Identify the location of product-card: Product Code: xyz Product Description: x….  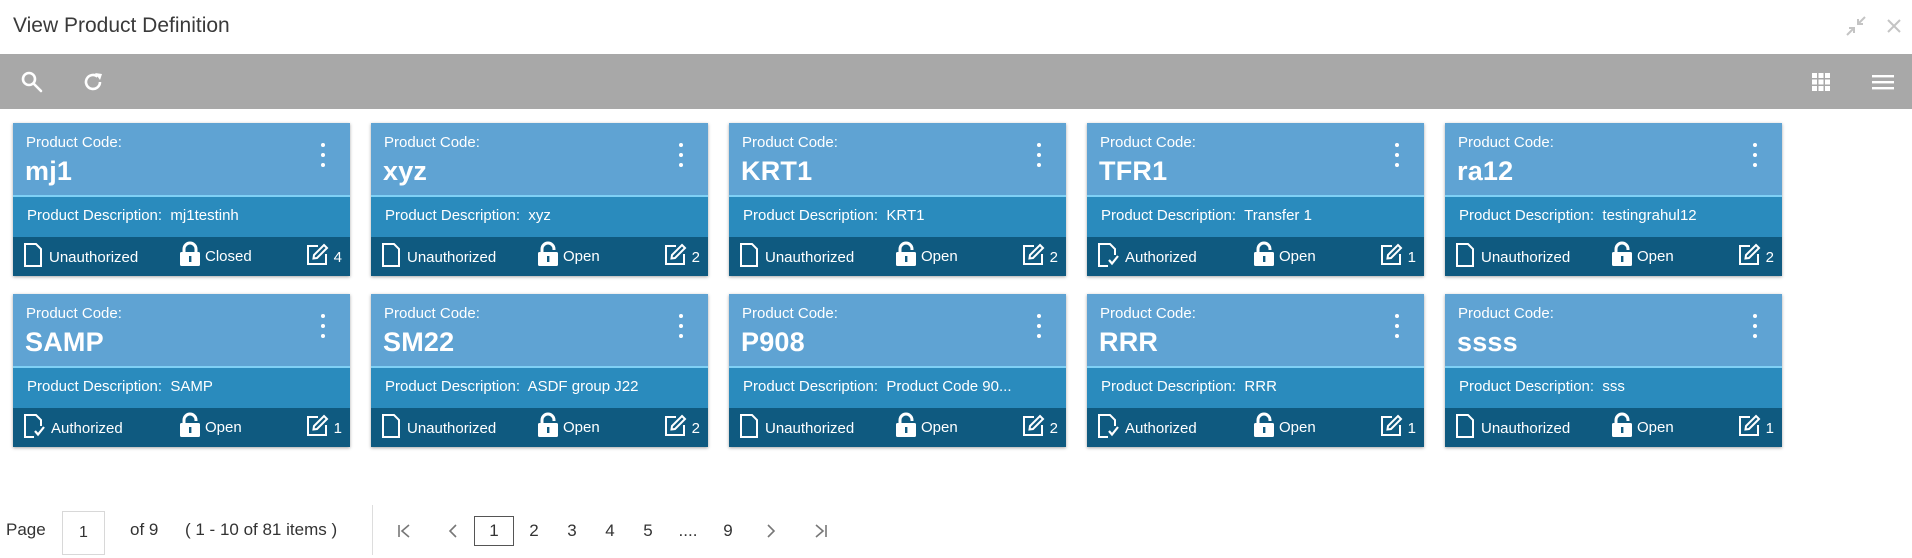
(539, 199).